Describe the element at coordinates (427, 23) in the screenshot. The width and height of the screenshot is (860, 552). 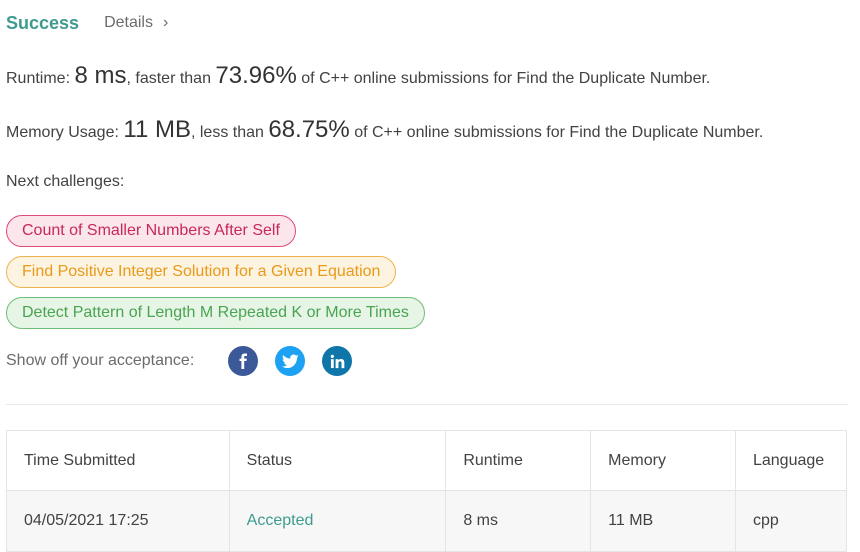
I see `result-header: Success Details ›` at that location.